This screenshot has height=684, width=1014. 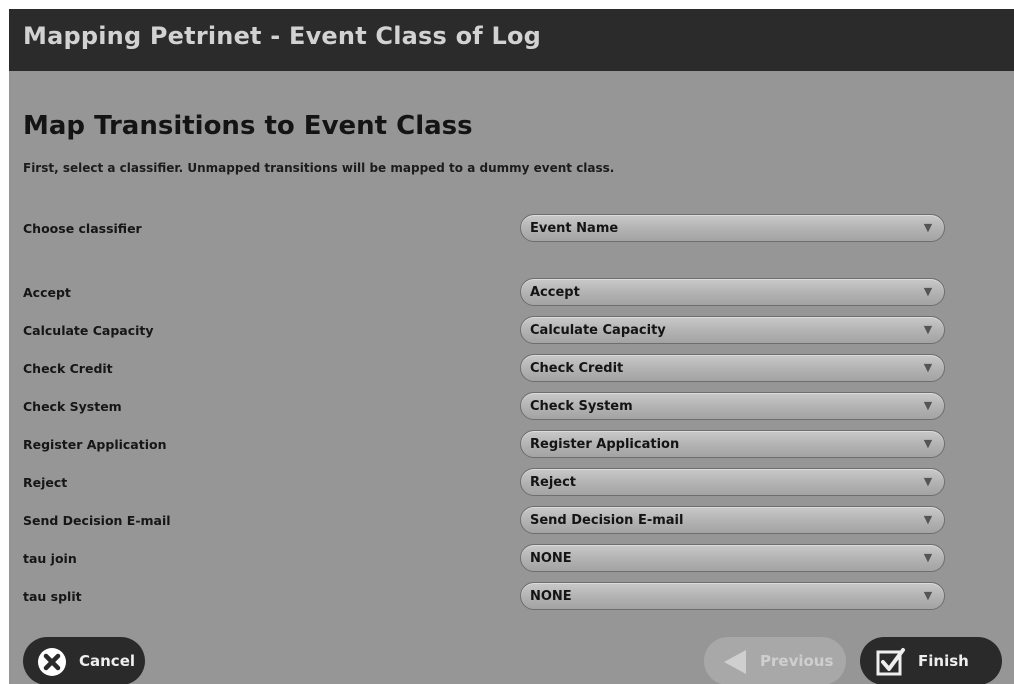 I want to click on event-class-dropdown-value: Send Decision E-mail, so click(x=607, y=520).